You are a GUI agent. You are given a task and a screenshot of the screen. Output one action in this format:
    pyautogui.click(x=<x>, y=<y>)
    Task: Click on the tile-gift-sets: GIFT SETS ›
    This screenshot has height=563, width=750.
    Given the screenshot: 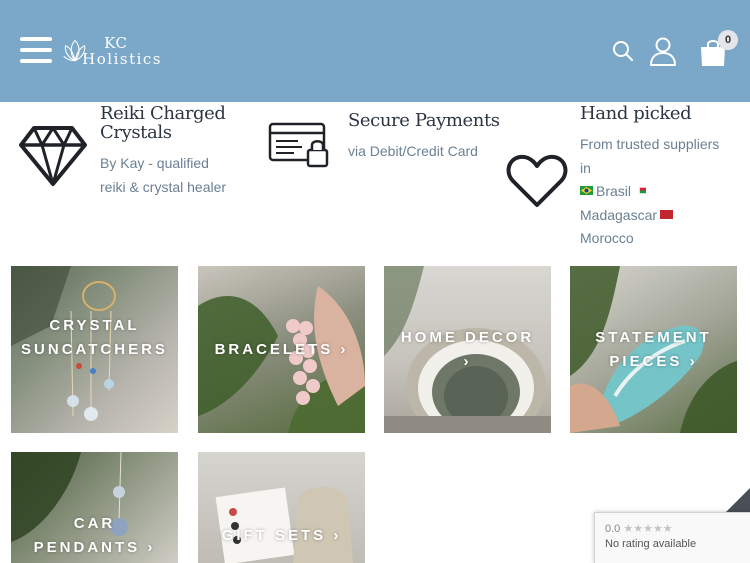 What is the action you would take?
    pyautogui.click(x=281, y=507)
    